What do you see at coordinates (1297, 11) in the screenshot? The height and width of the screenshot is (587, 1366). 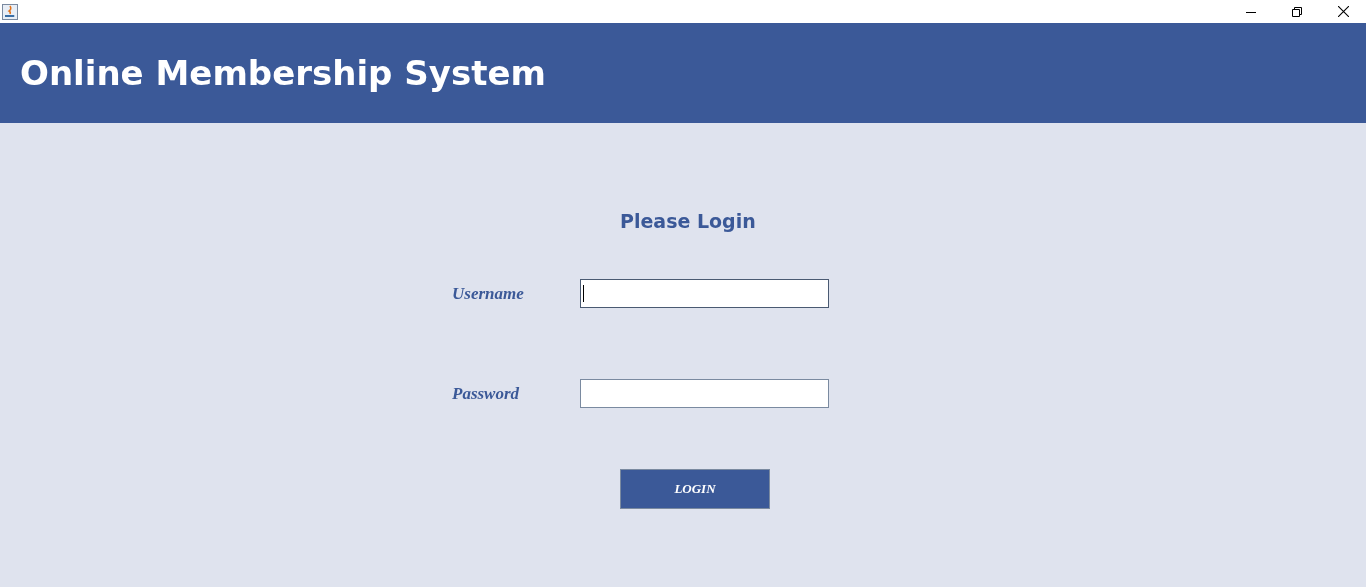 I see `restore-icon` at bounding box center [1297, 11].